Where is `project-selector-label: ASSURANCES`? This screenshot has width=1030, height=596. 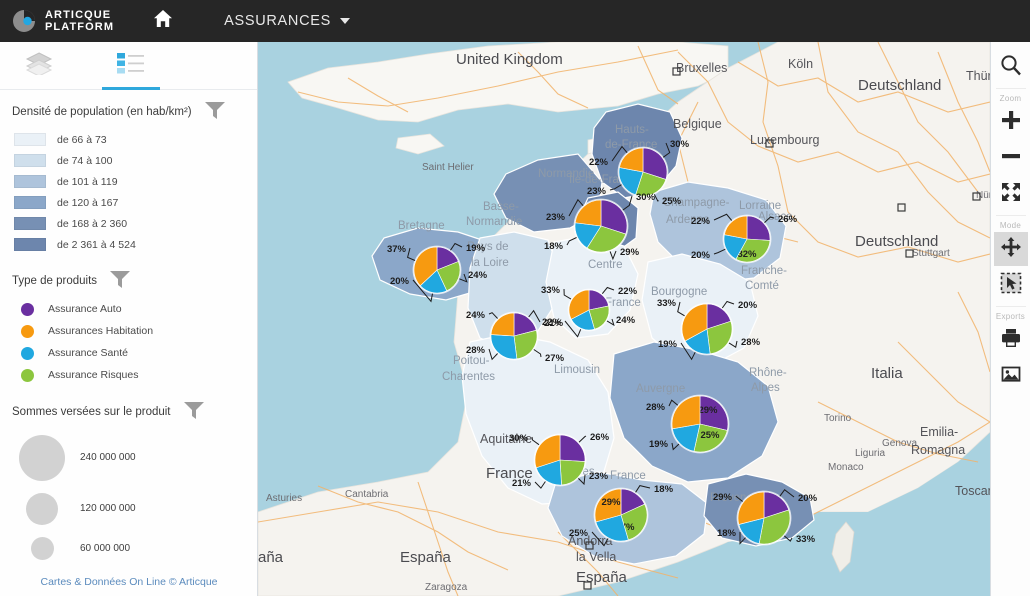
project-selector-label: ASSURANCES is located at coordinates (278, 21).